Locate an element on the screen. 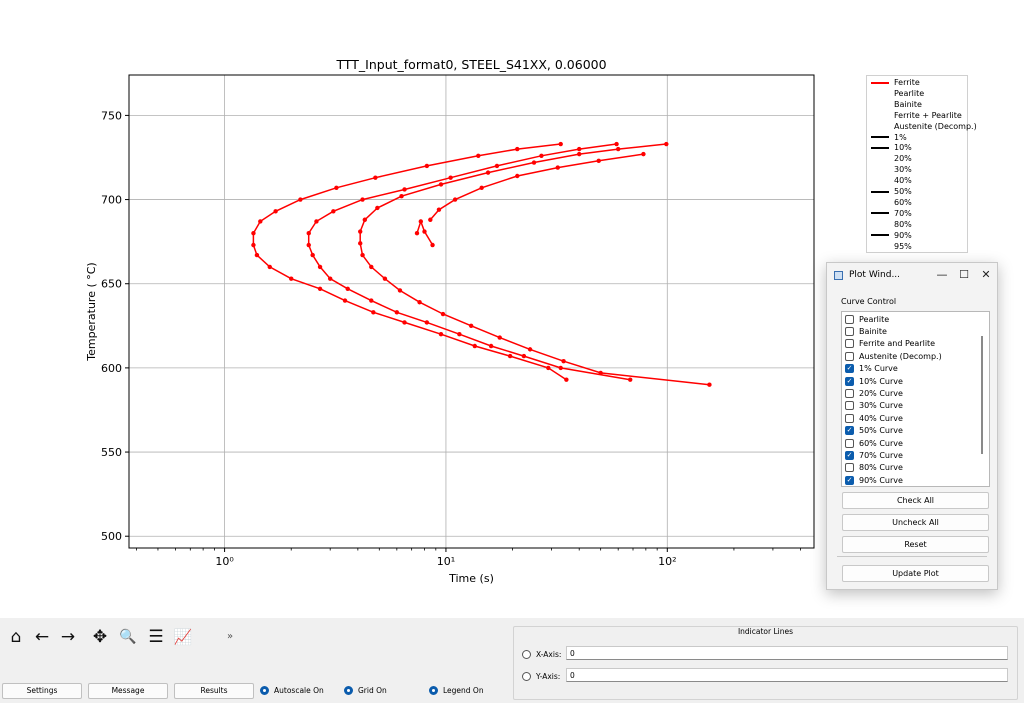 This screenshot has height=703, width=1024. curve-checkbox-item: 40% Curve is located at coordinates (874, 418).